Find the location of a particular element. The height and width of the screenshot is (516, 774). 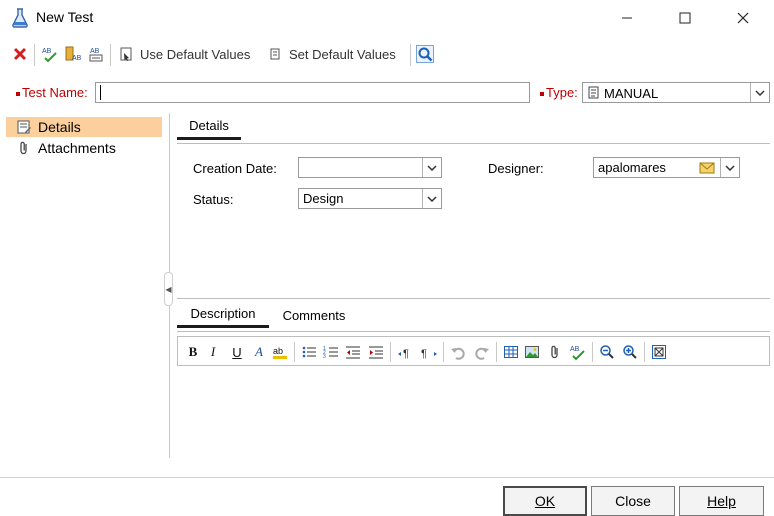

rte-spell-check-button: AB is located at coordinates (578, 352).